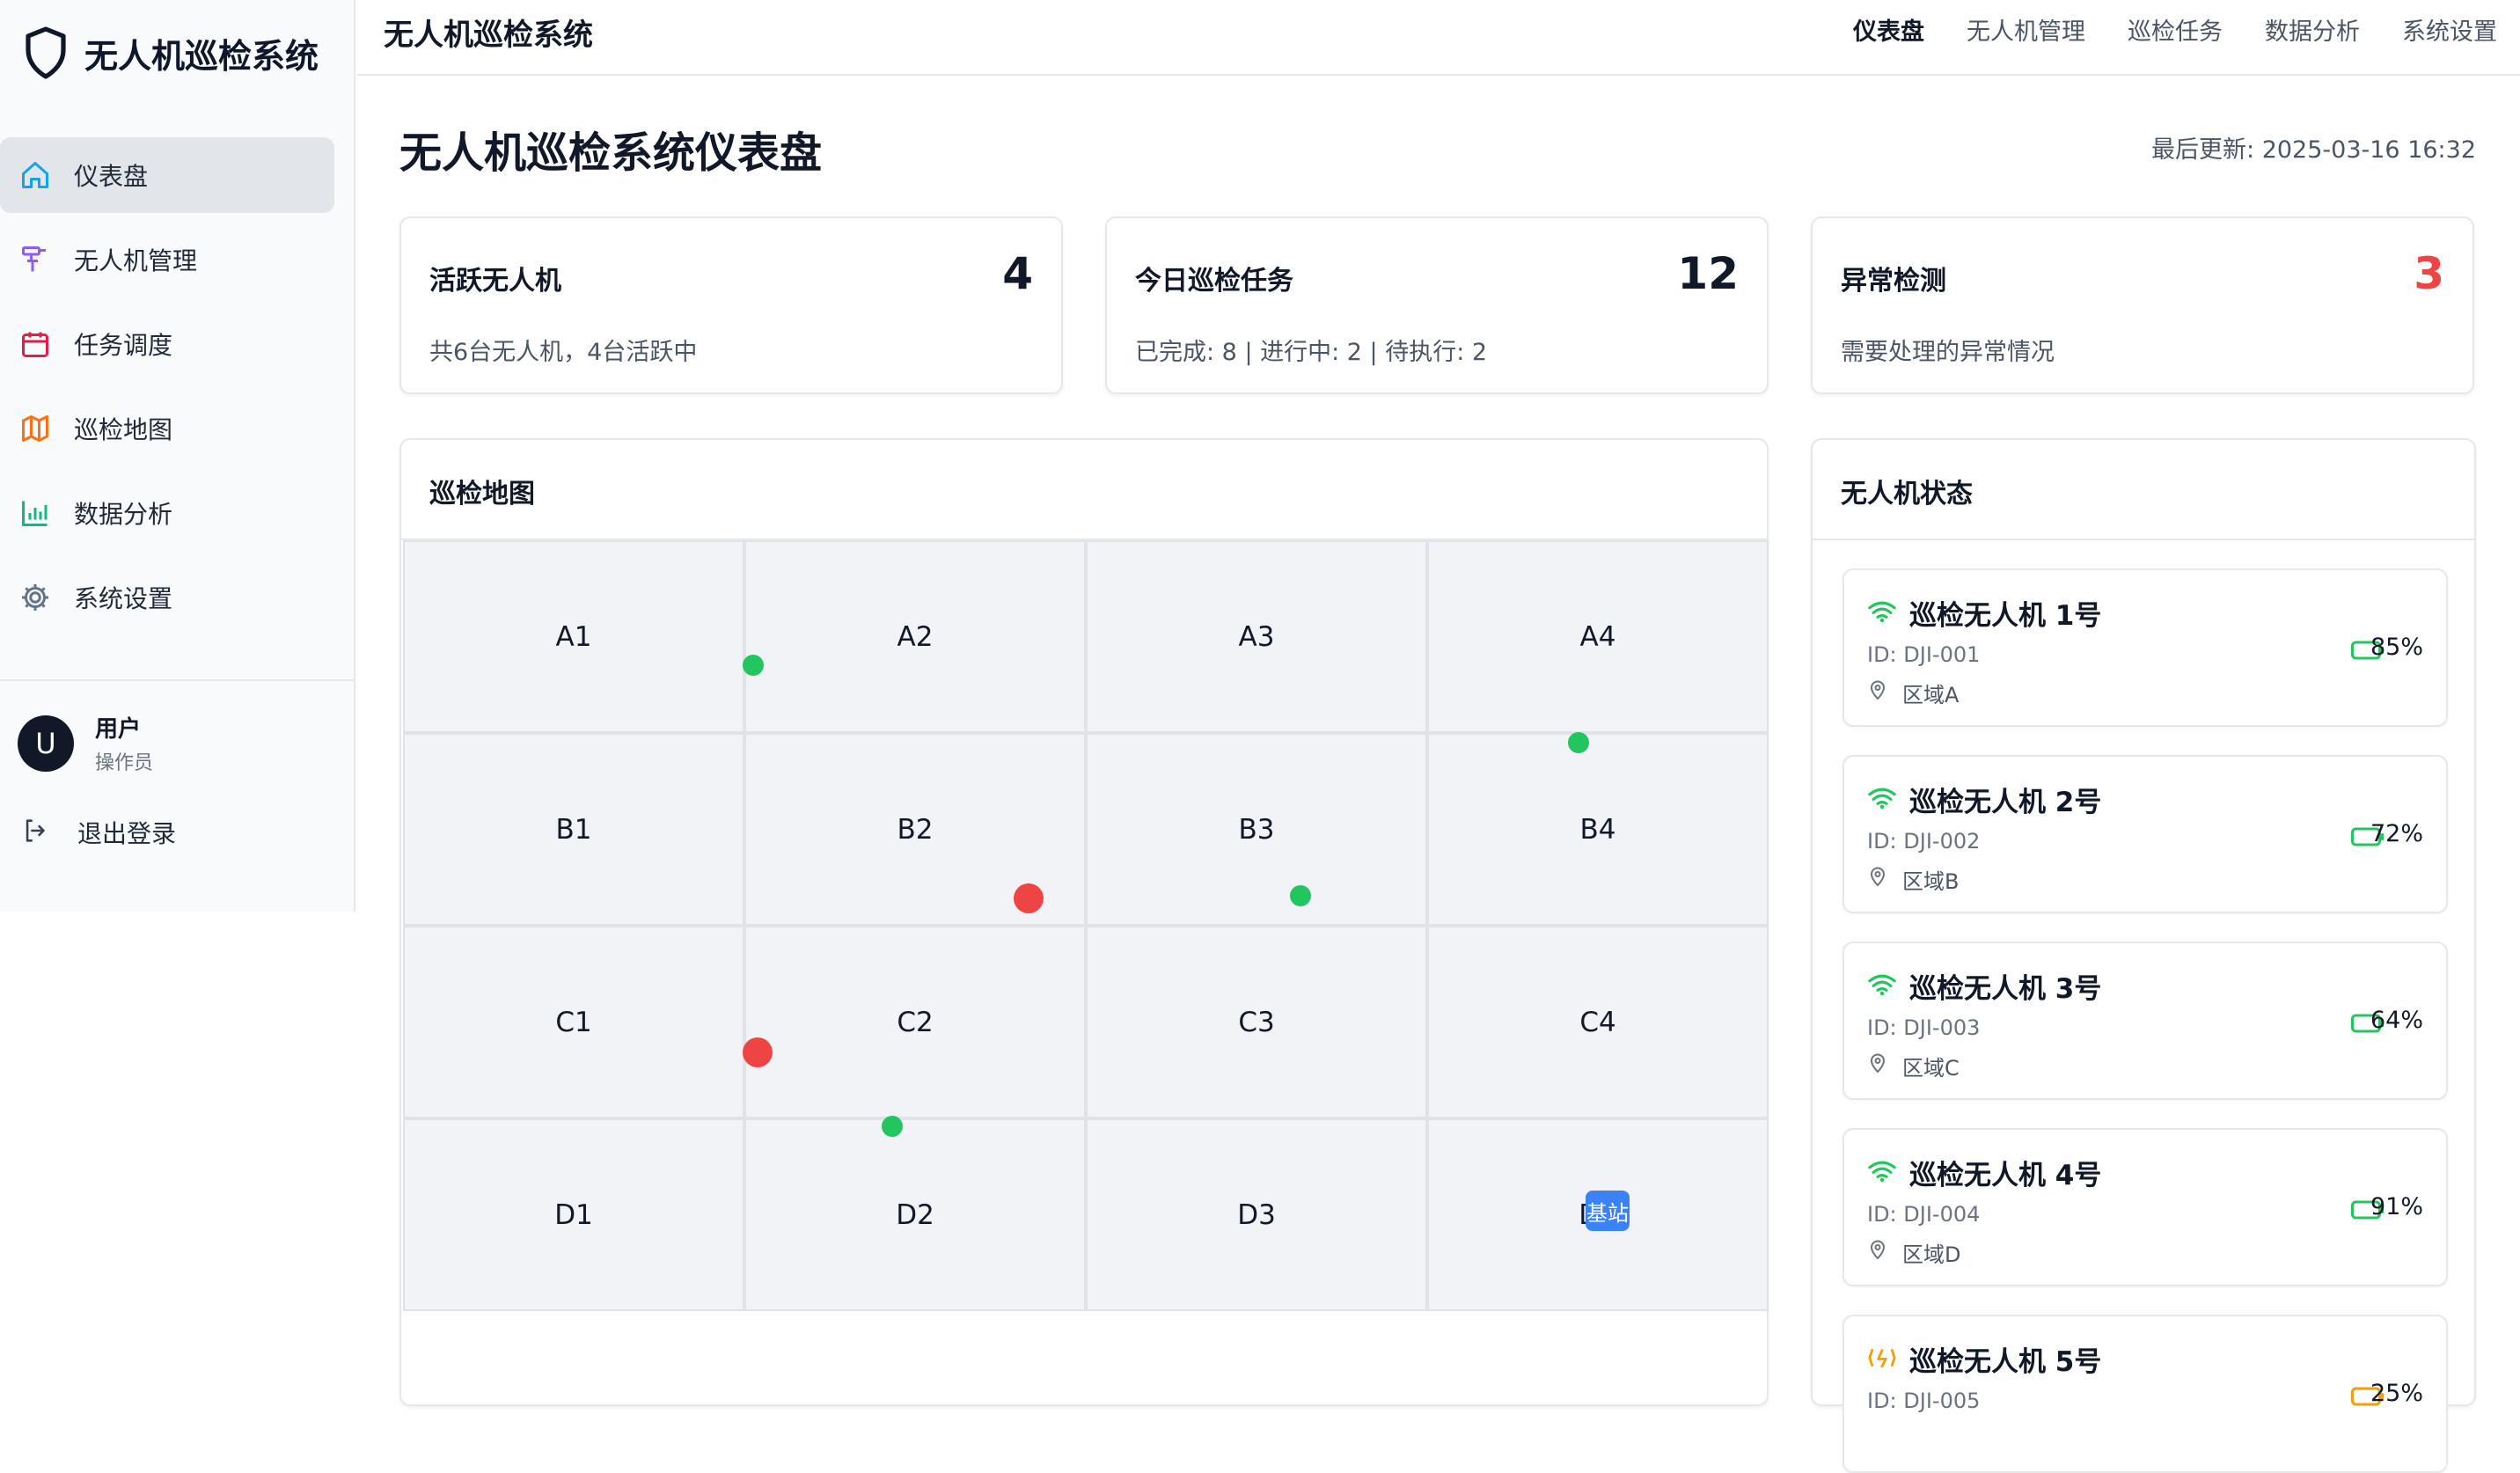  Describe the element at coordinates (2175, 29) in the screenshot. I see `topnav-patrol-tasks: 巡检任务` at that location.